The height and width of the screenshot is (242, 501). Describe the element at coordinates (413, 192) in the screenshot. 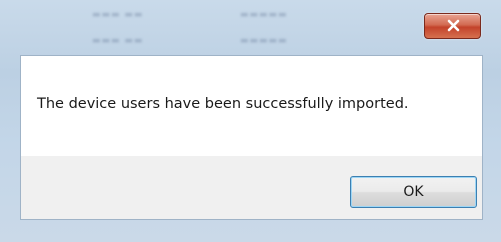

I see `ok-button: OK` at that location.